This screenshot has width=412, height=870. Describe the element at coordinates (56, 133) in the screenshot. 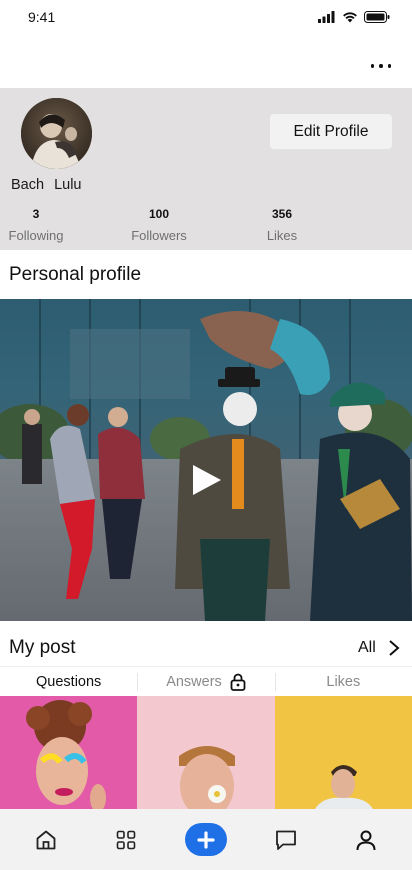

I see `avatar` at that location.